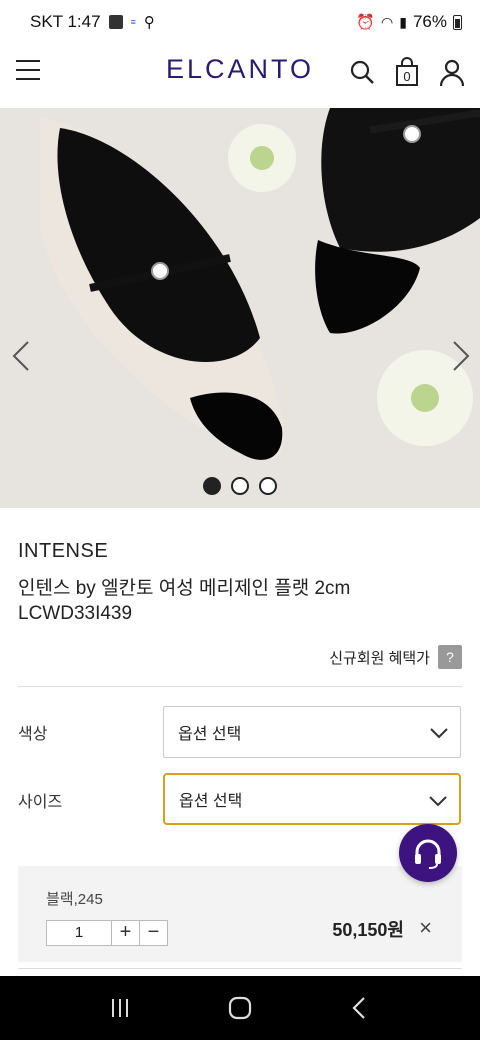 This screenshot has height=1040, width=480. I want to click on person-icon: ⚲, so click(149, 22).